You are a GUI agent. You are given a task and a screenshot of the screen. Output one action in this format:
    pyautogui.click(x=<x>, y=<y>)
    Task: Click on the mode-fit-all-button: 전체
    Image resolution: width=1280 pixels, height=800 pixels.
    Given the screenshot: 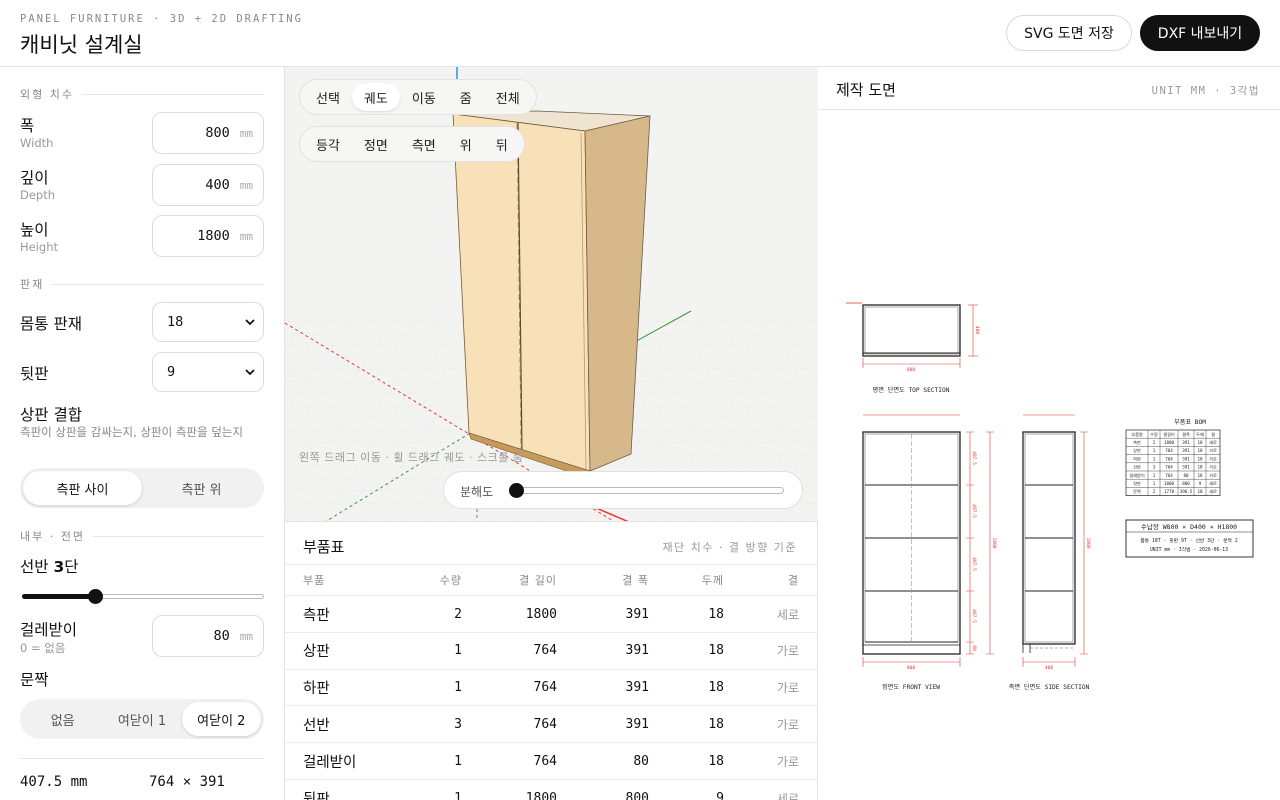 What is the action you would take?
    pyautogui.click(x=508, y=97)
    